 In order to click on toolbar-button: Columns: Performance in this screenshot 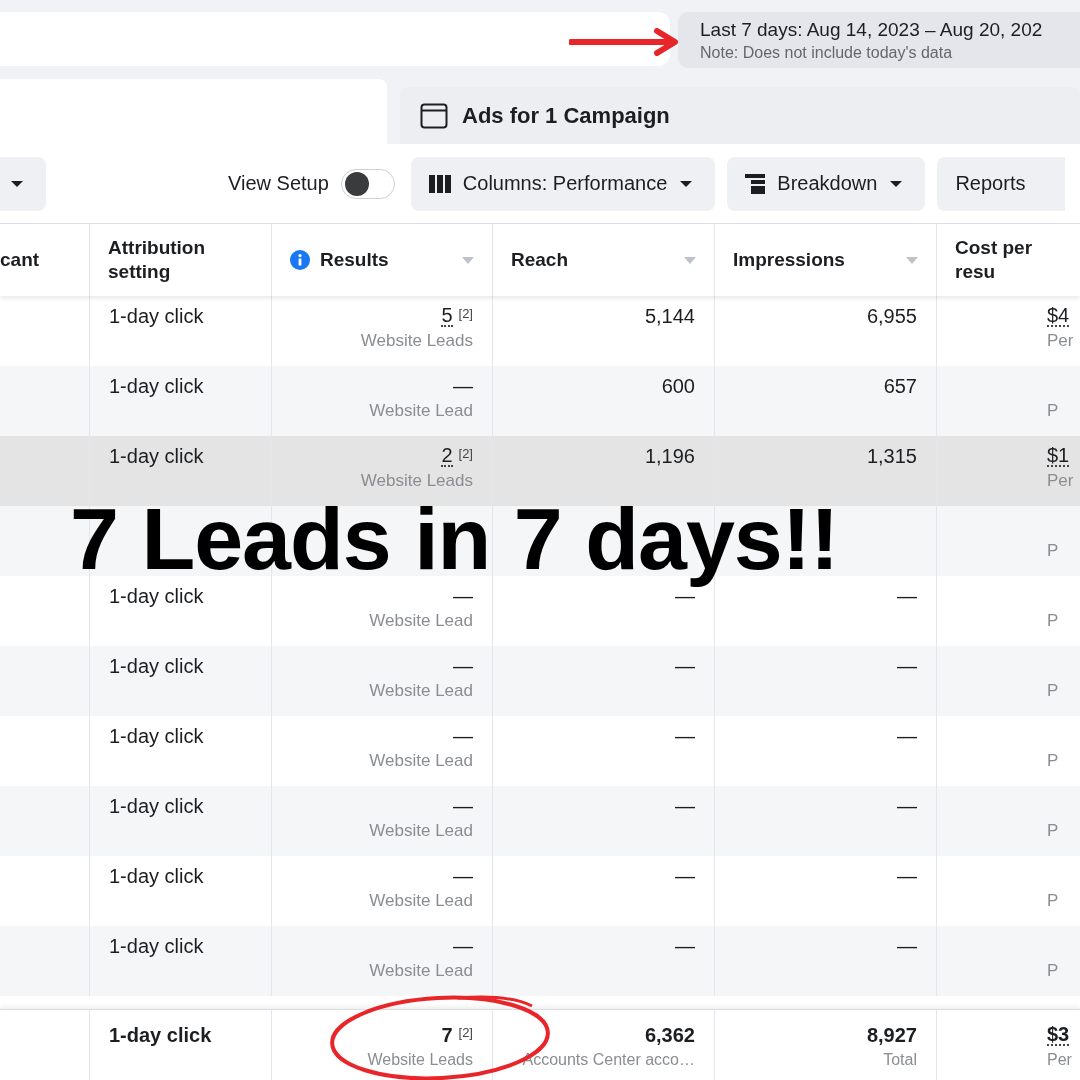, I will do `click(563, 183)`.